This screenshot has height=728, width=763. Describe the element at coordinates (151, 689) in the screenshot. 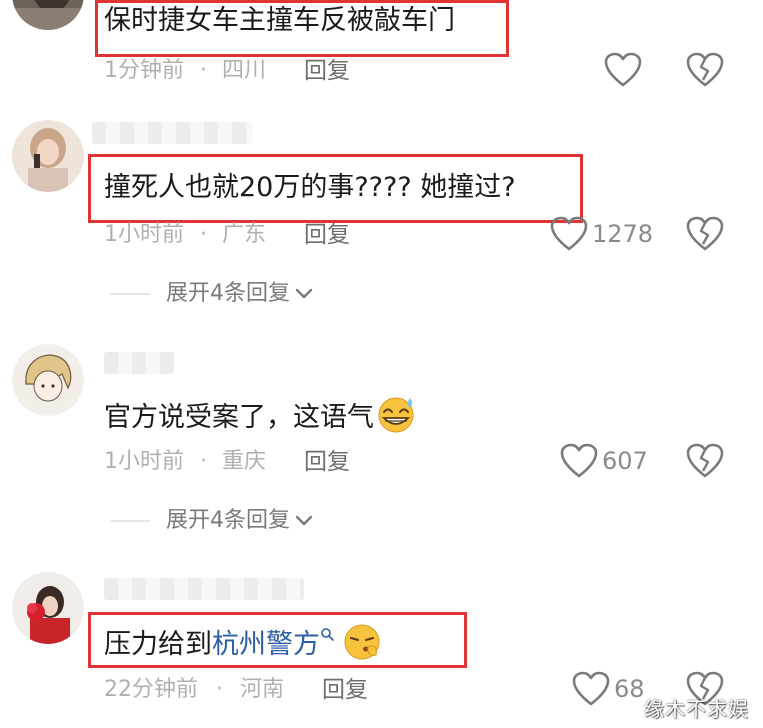

I see `comment-time: 22分钟前` at that location.